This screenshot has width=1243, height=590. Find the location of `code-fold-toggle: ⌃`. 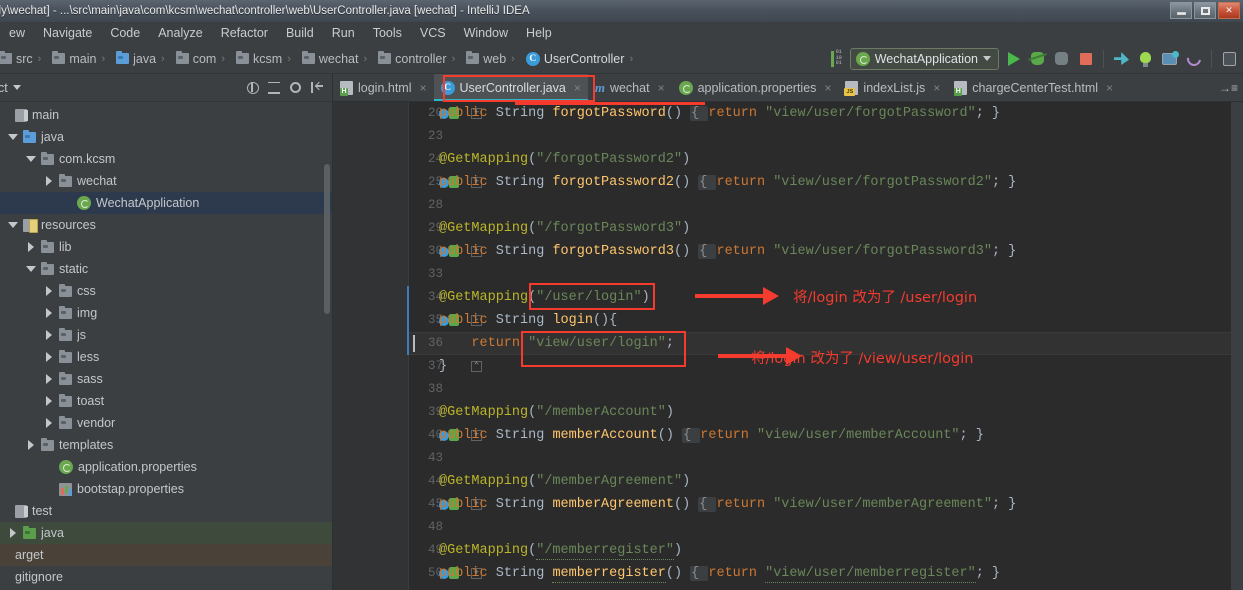

code-fold-toggle: ⌃ is located at coordinates (476, 366).